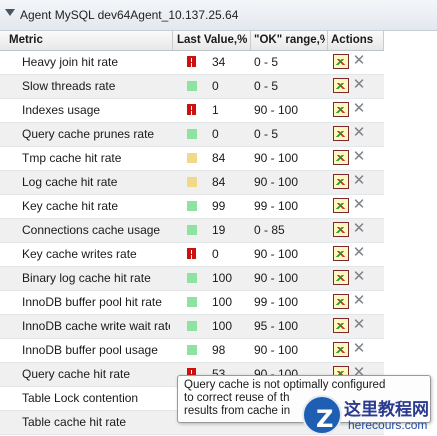  I want to click on last-value: 1, so click(215, 110).